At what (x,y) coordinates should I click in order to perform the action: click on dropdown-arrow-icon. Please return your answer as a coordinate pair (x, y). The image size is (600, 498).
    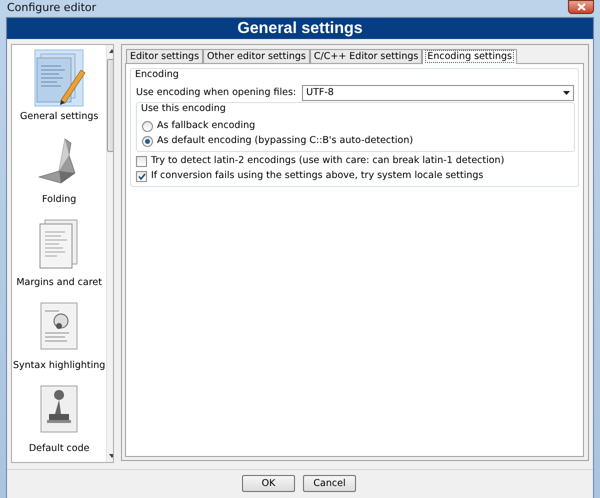
    Looking at the image, I should click on (566, 92).